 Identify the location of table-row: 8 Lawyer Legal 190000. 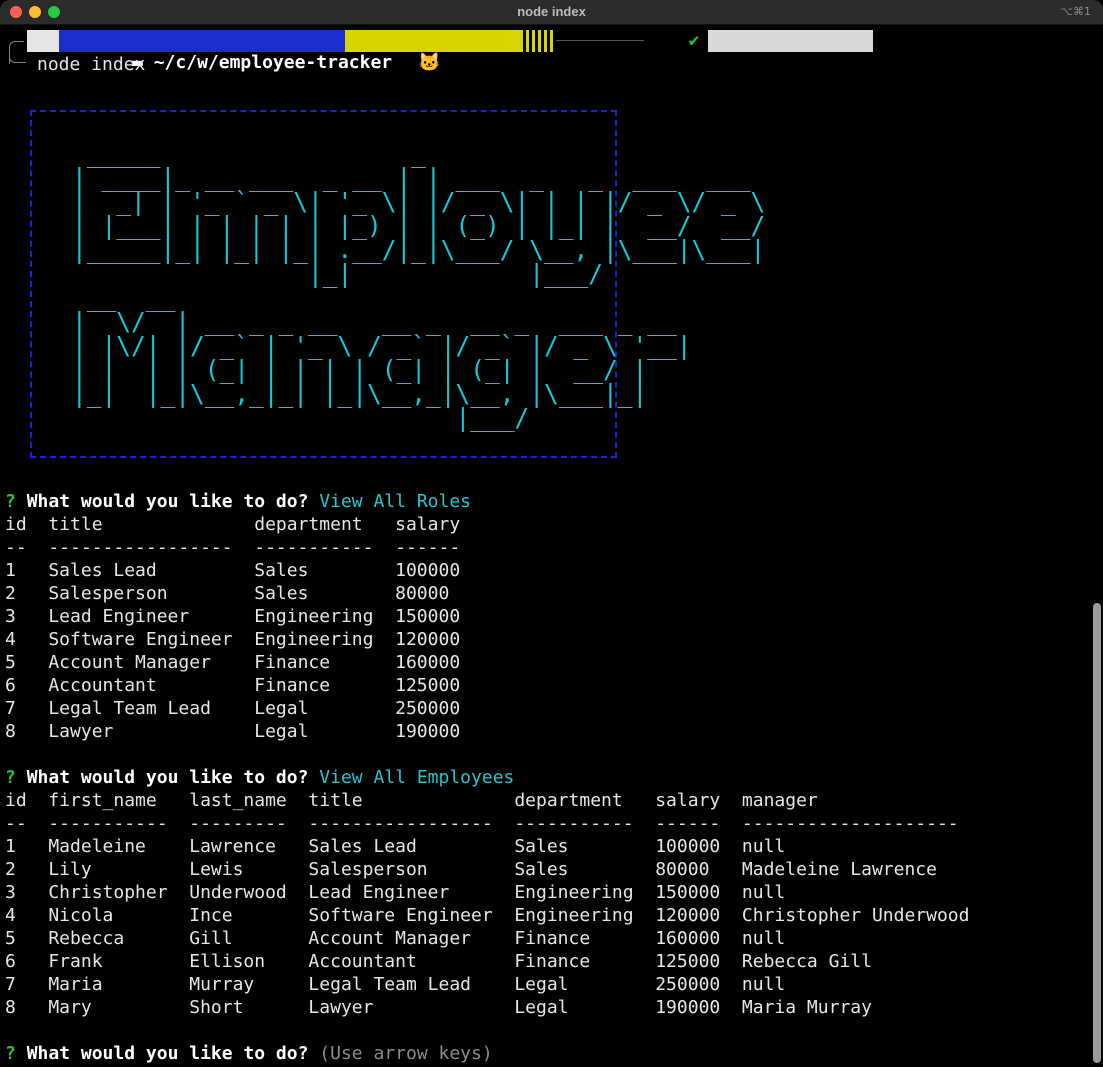
(233, 731).